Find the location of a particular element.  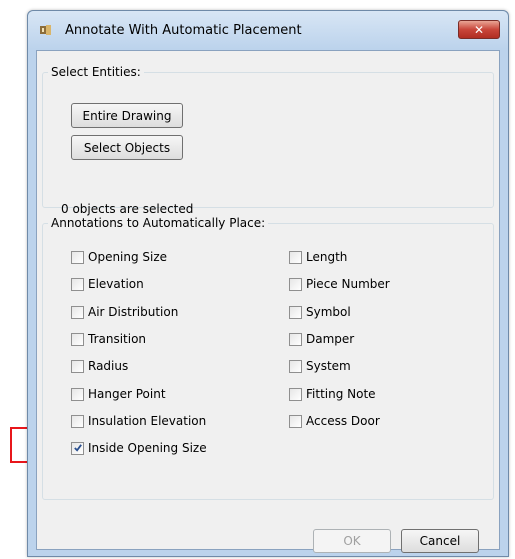

checkbox-system: System is located at coordinates (320, 366).